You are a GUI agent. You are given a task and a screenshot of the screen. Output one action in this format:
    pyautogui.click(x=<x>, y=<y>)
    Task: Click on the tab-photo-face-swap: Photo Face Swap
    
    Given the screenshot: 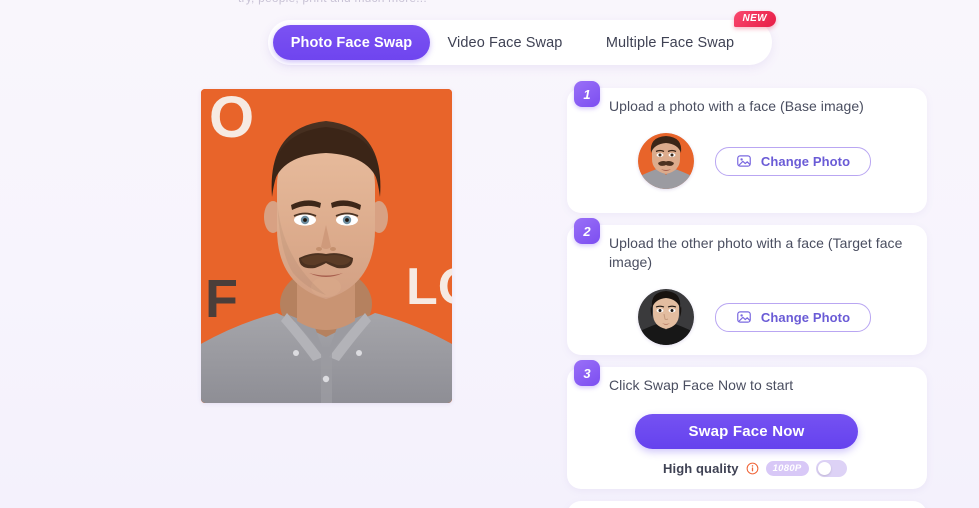 What is the action you would take?
    pyautogui.click(x=351, y=42)
    